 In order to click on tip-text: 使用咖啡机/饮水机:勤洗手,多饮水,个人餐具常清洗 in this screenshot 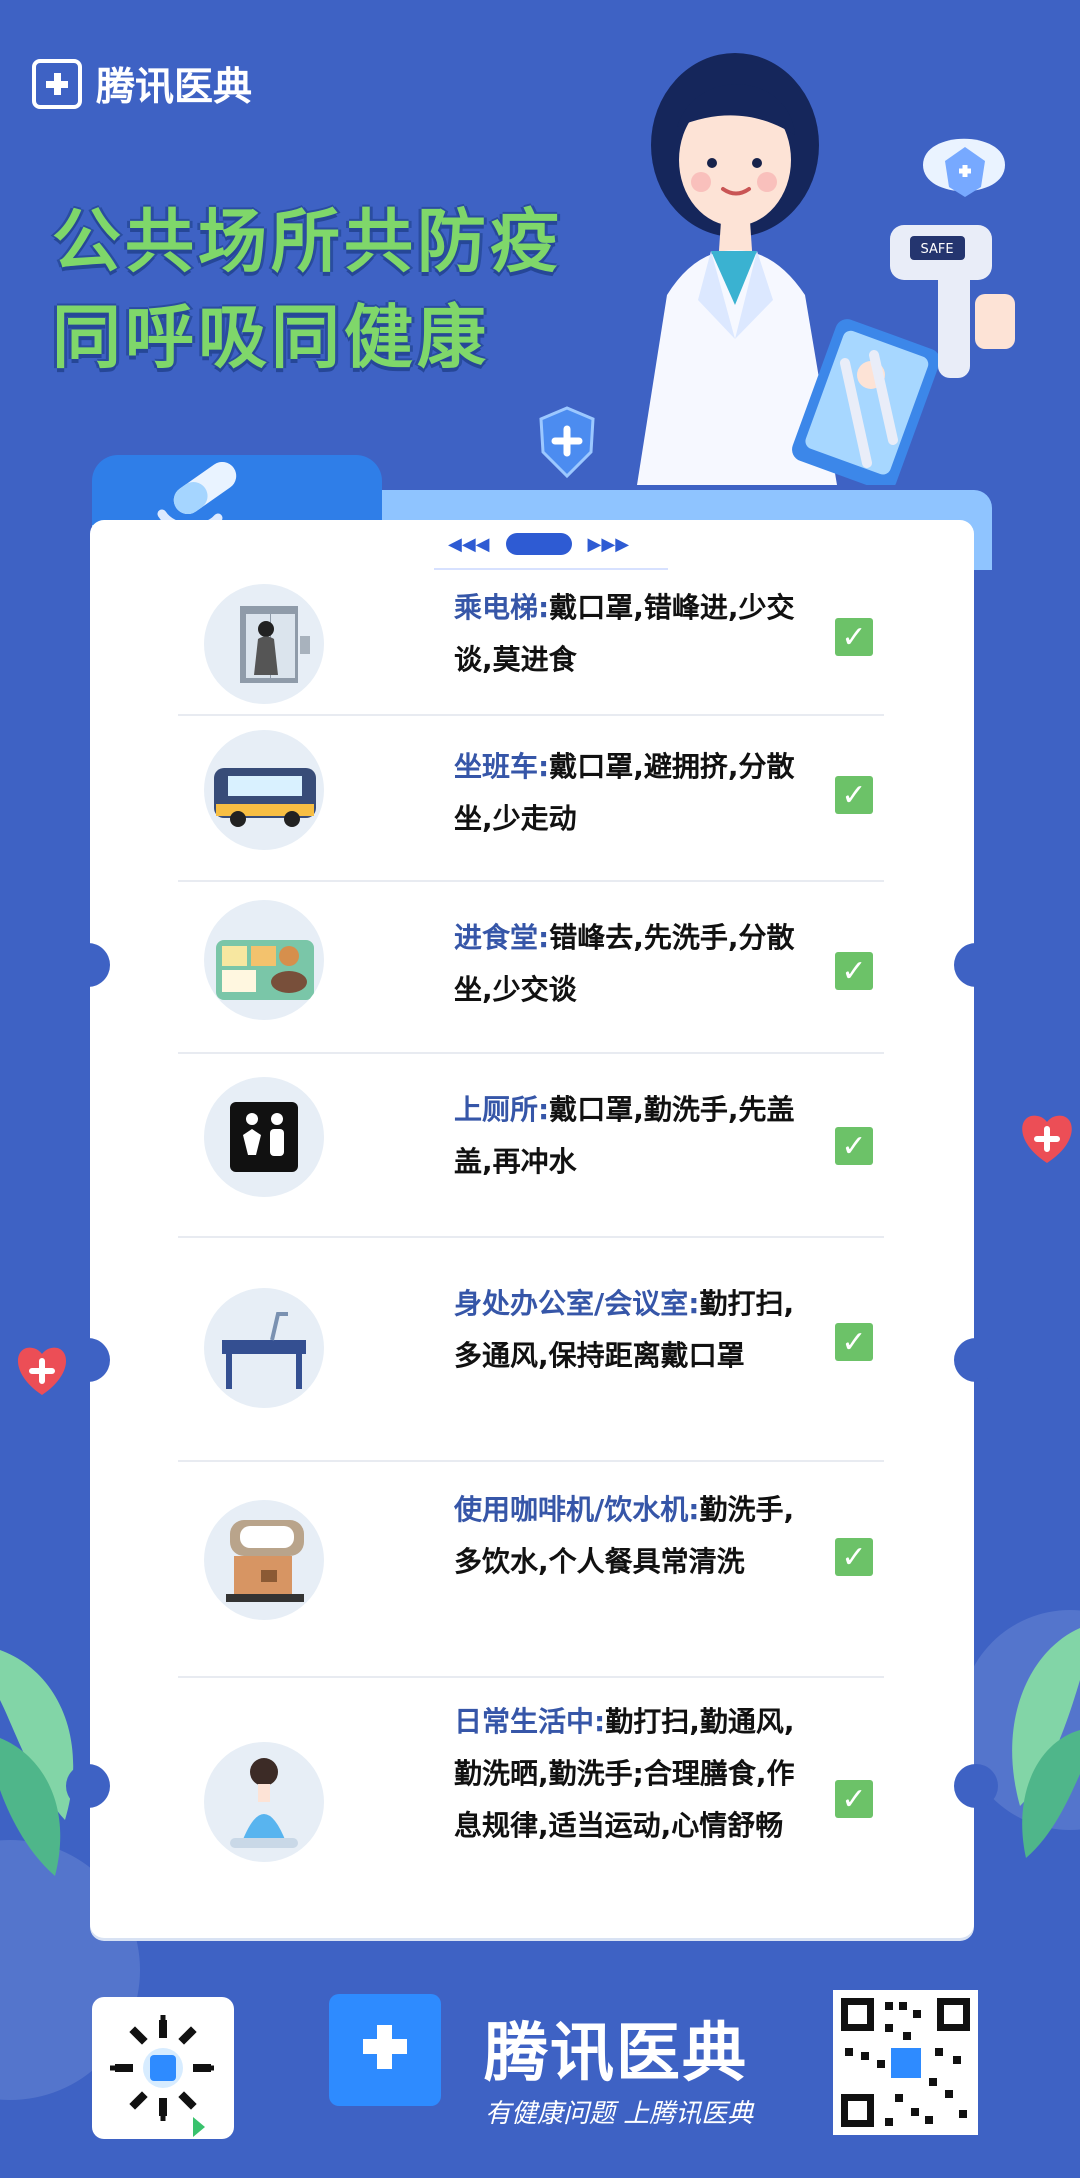, I will do `click(629, 1536)`.